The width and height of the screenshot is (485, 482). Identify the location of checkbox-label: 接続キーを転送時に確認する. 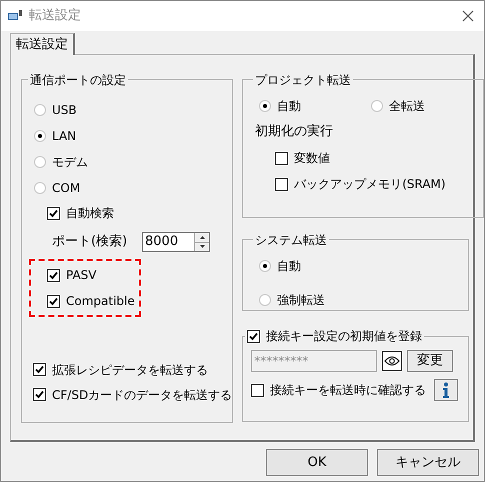
(348, 390).